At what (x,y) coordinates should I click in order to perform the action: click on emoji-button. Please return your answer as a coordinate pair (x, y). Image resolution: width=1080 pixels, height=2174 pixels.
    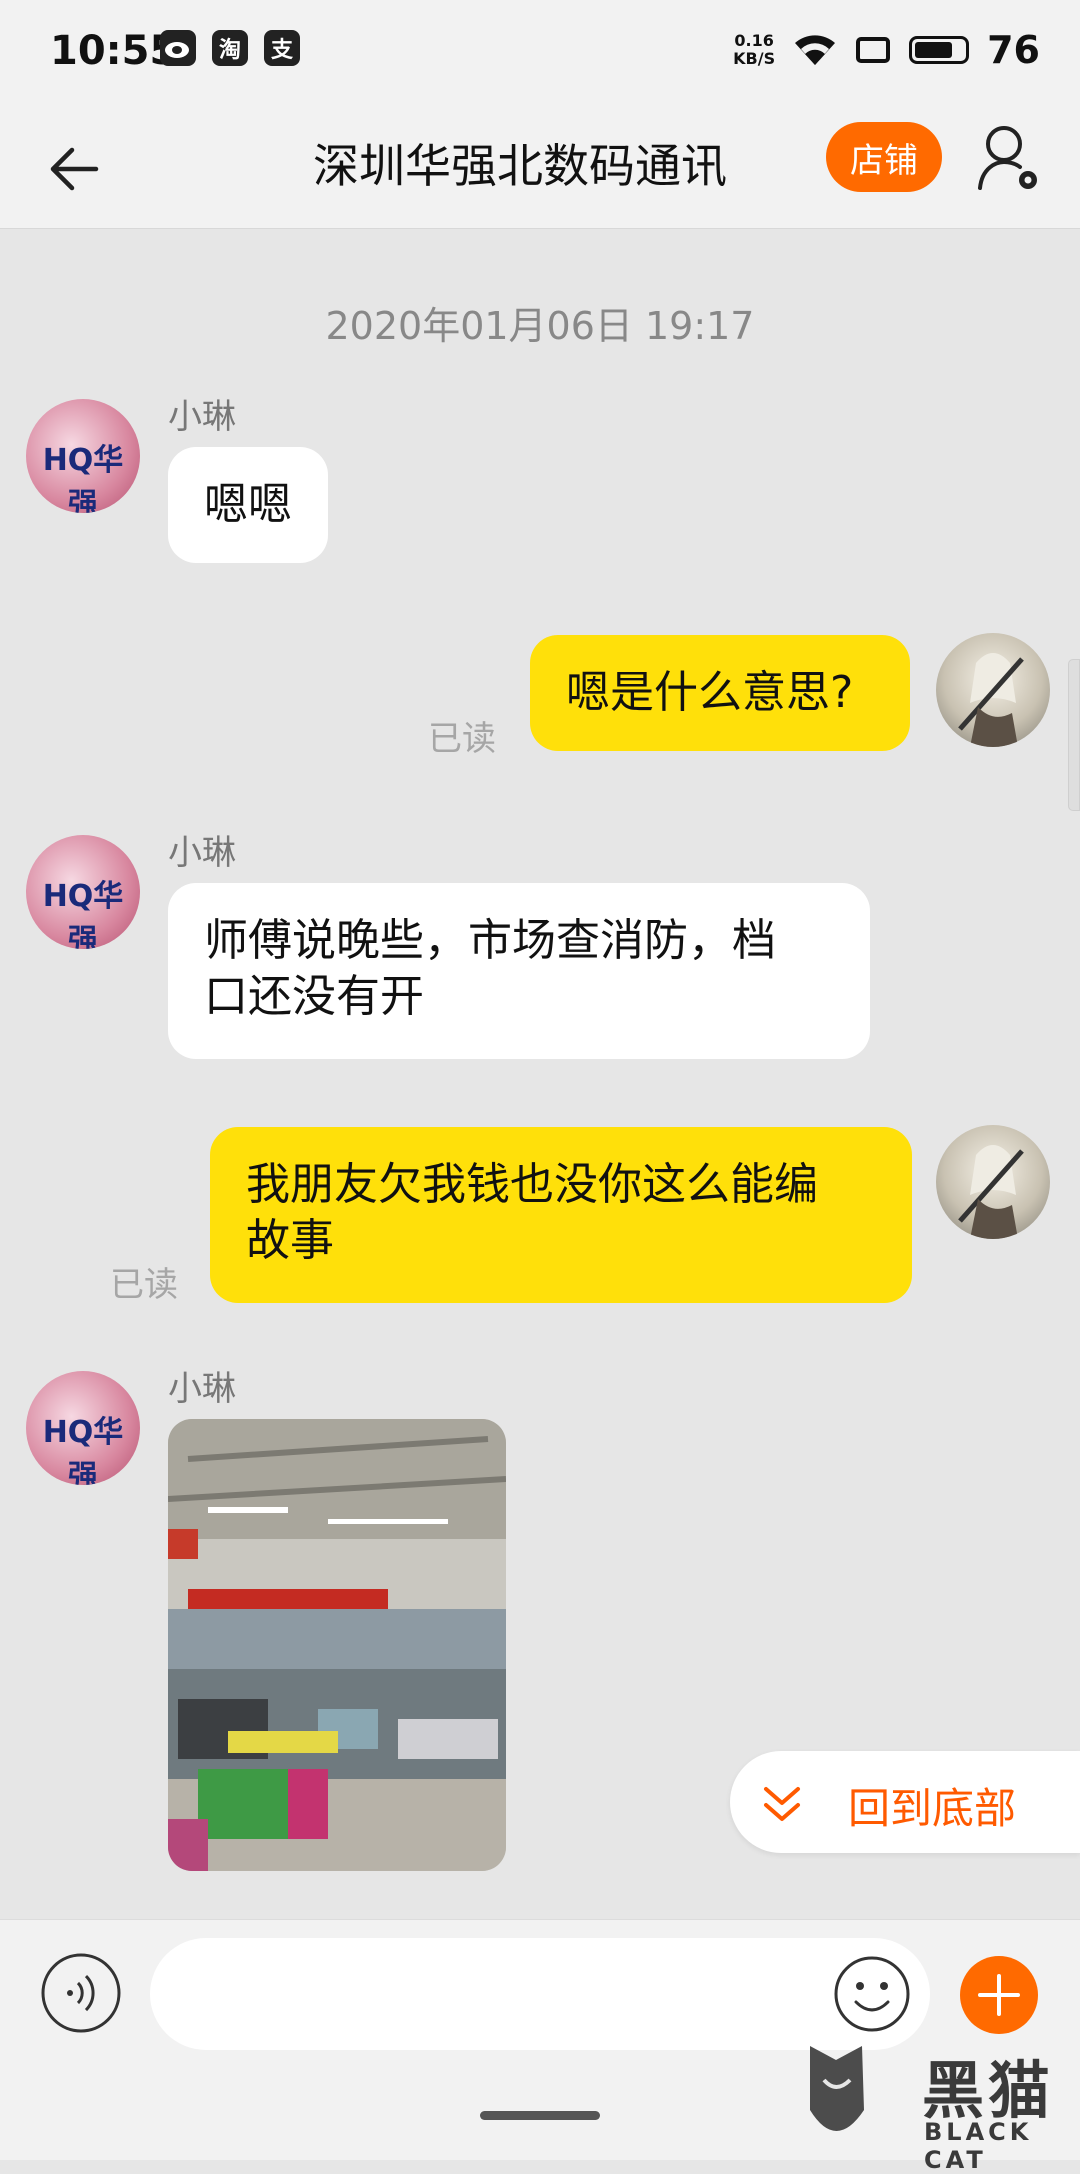
    Looking at the image, I should click on (872, 1994).